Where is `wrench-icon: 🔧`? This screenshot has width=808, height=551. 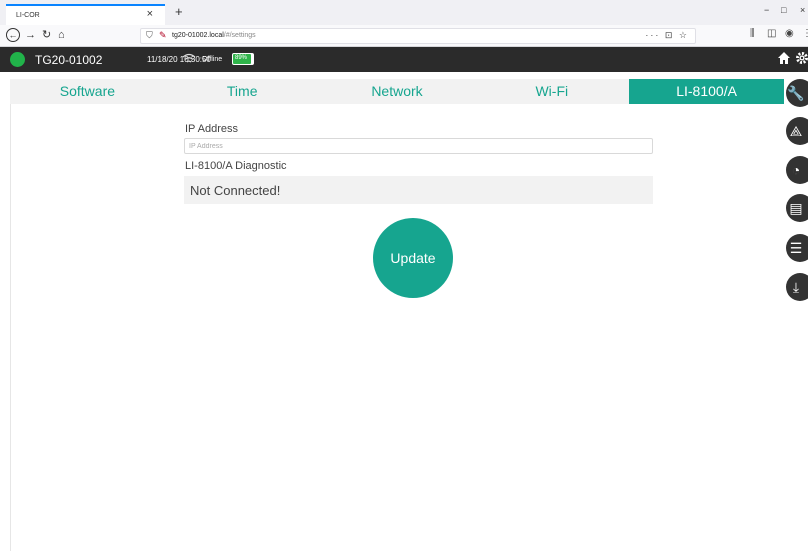
wrench-icon: 🔧 is located at coordinates (796, 92).